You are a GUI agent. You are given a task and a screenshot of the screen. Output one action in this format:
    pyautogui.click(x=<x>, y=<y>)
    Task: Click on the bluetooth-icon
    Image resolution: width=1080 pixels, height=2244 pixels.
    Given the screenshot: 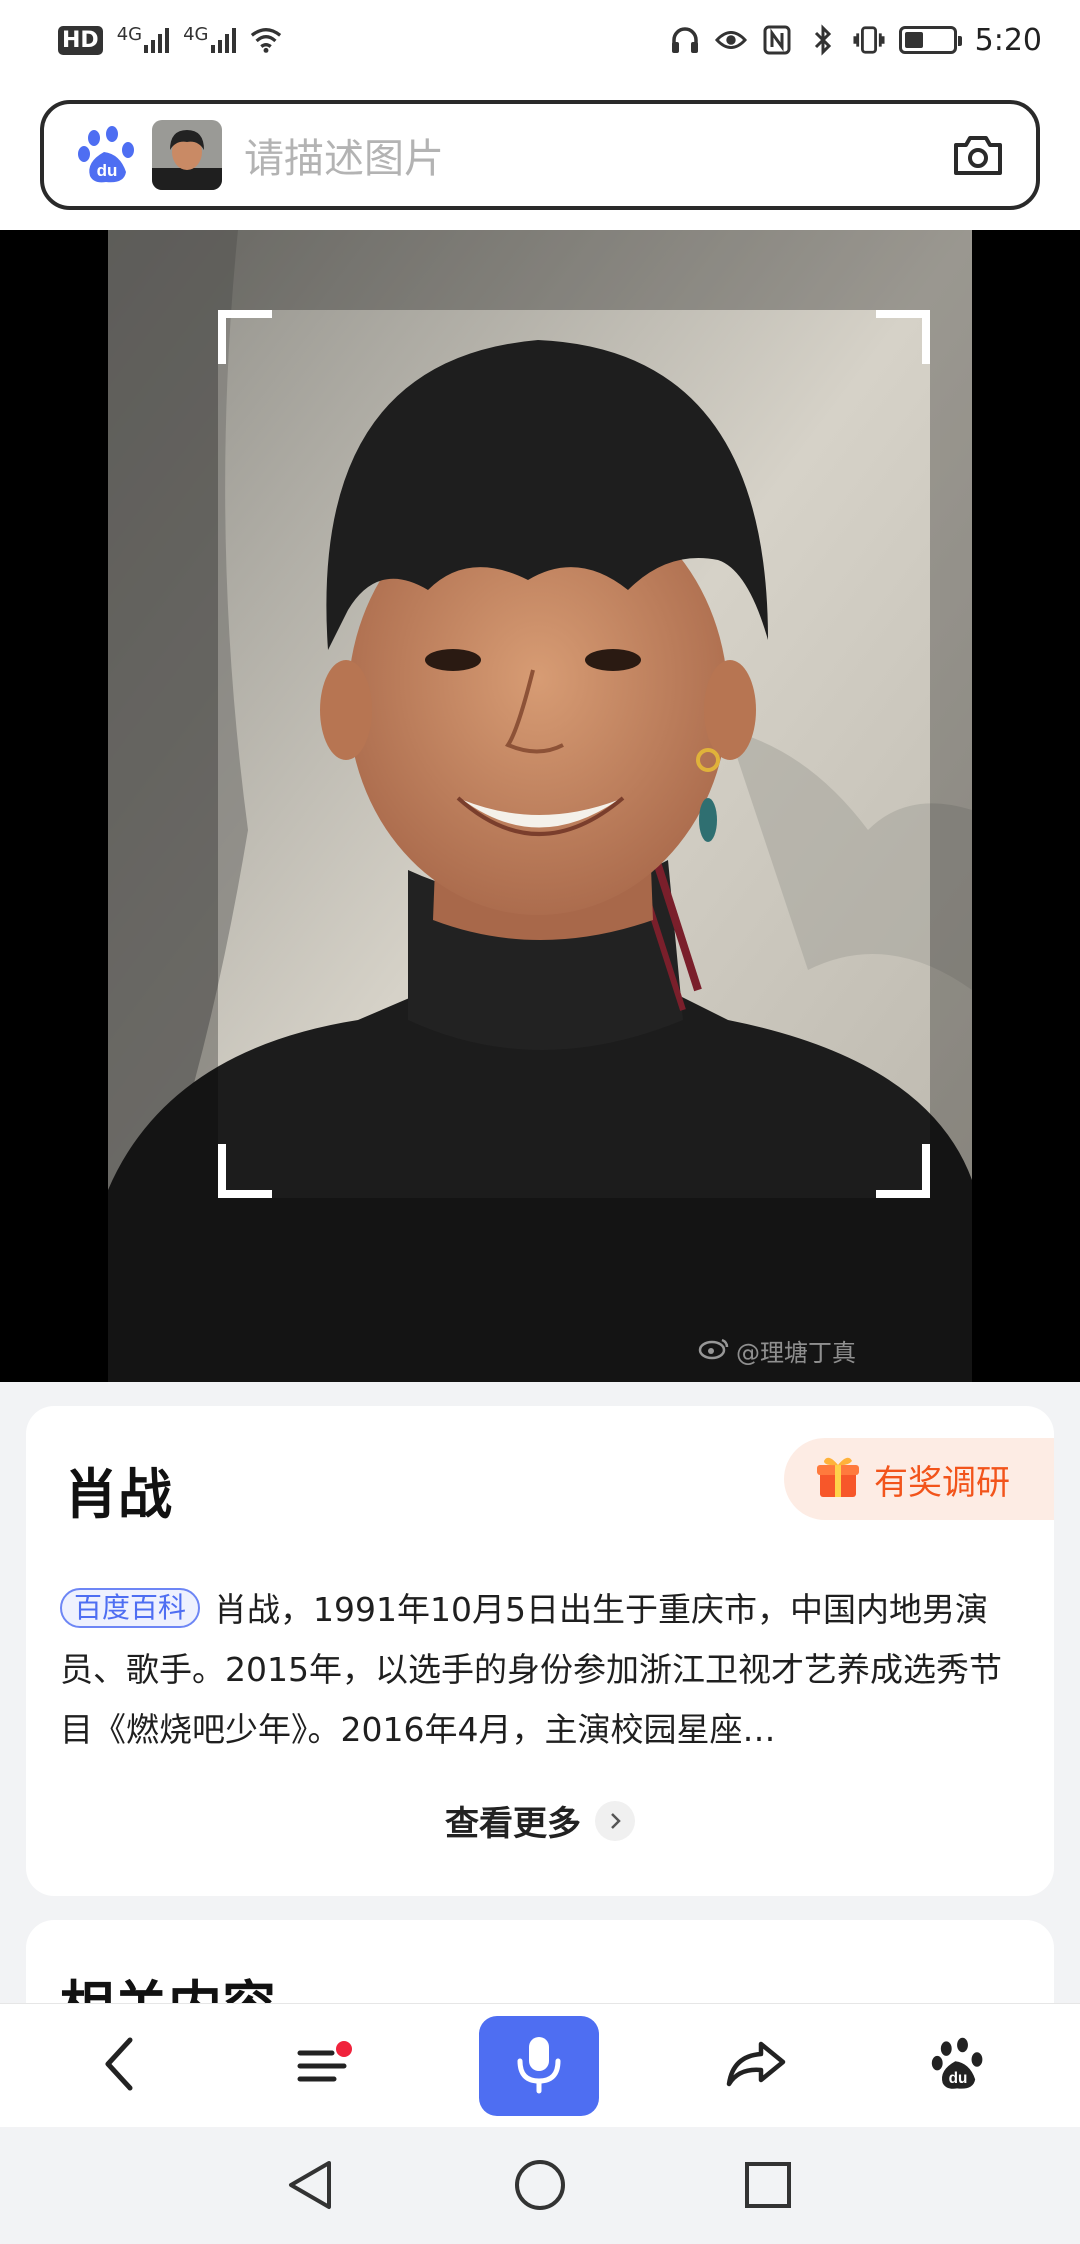 What is the action you would take?
    pyautogui.click(x=823, y=40)
    